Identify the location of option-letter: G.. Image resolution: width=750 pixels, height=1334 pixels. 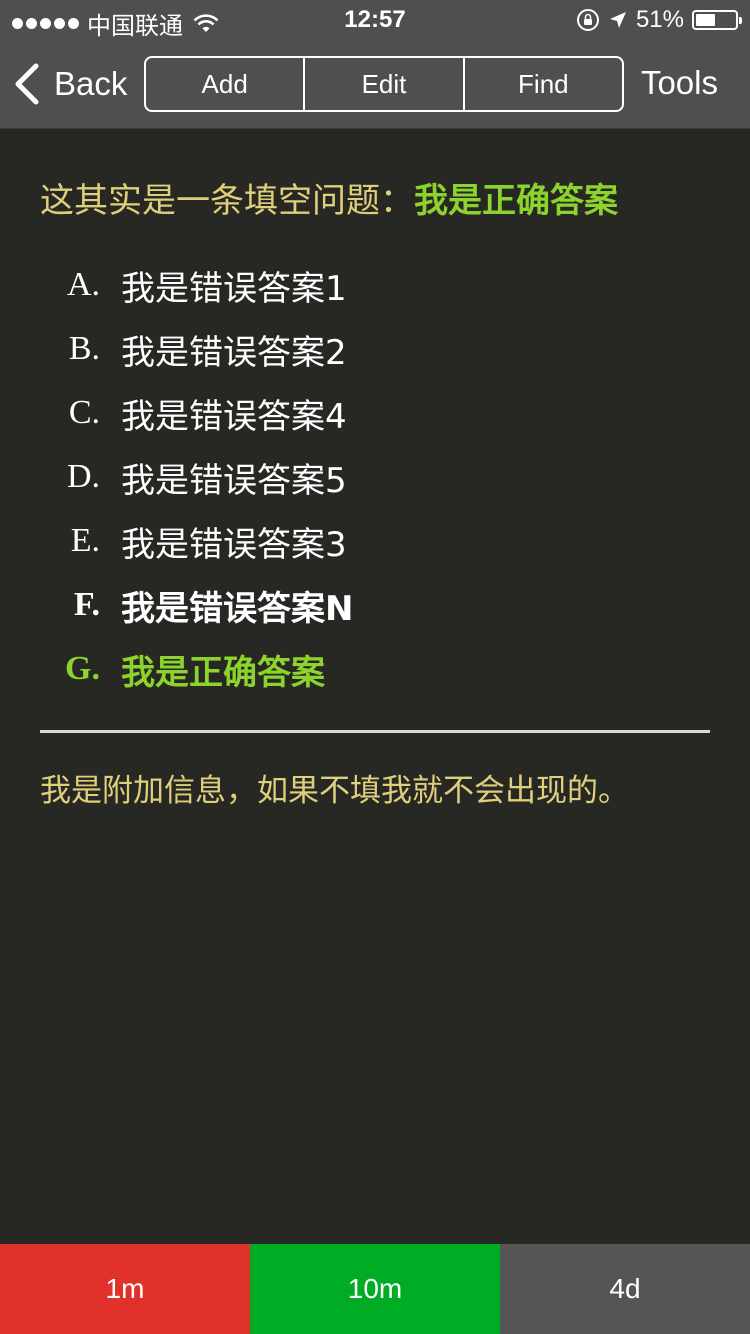
(82, 668).